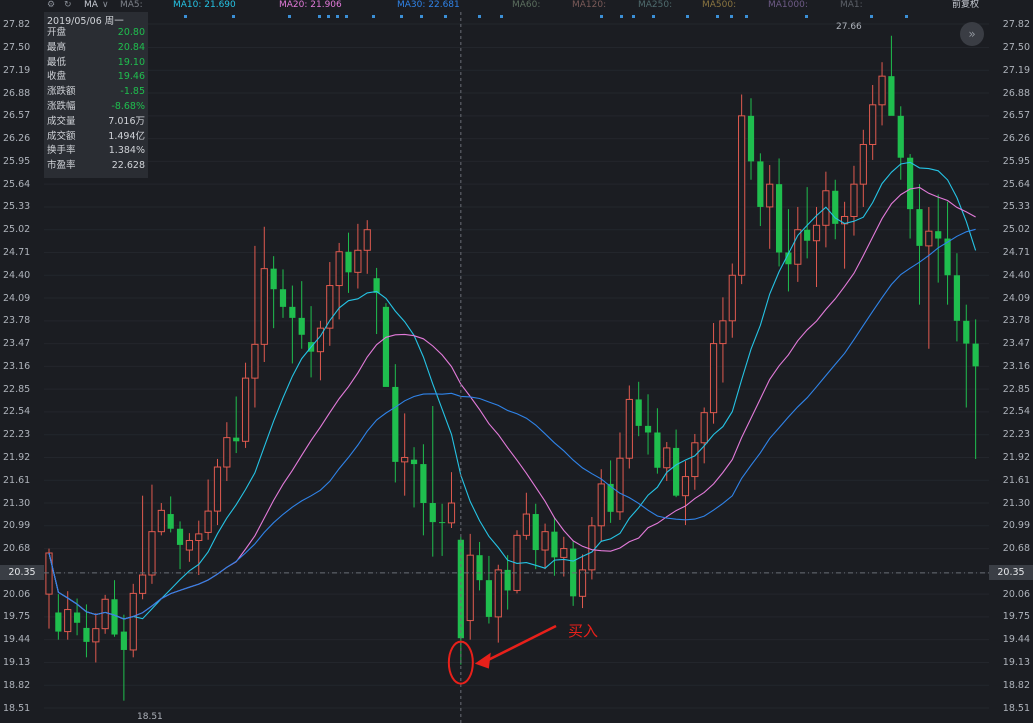 The height and width of the screenshot is (723, 1033). What do you see at coordinates (17, 24) in the screenshot?
I see `price-tick: 27.82` at bounding box center [17, 24].